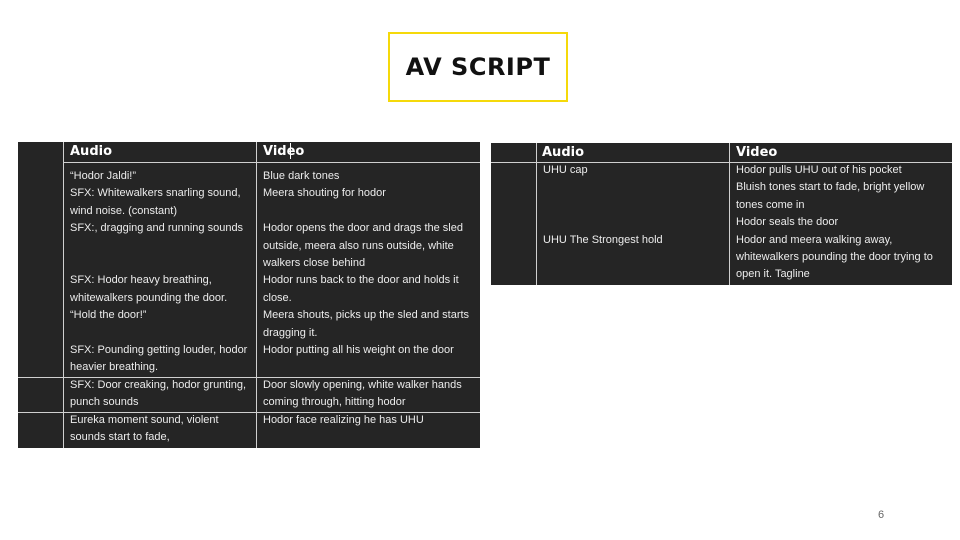 Image resolution: width=960 pixels, height=540 pixels. What do you see at coordinates (343, 420) in the screenshot?
I see `left-row-3-video: Hodor face realizing he has UHU` at bounding box center [343, 420].